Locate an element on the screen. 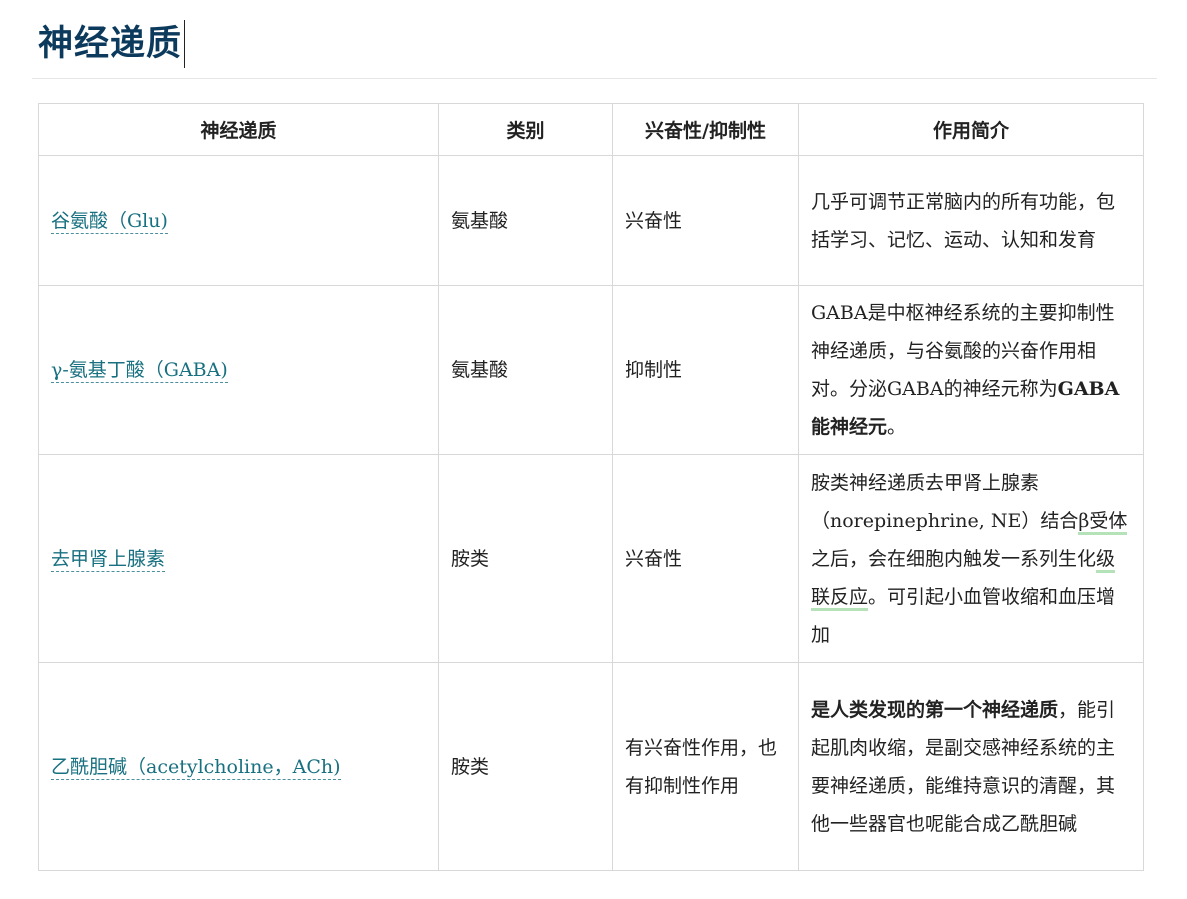  title-divider is located at coordinates (594, 78).